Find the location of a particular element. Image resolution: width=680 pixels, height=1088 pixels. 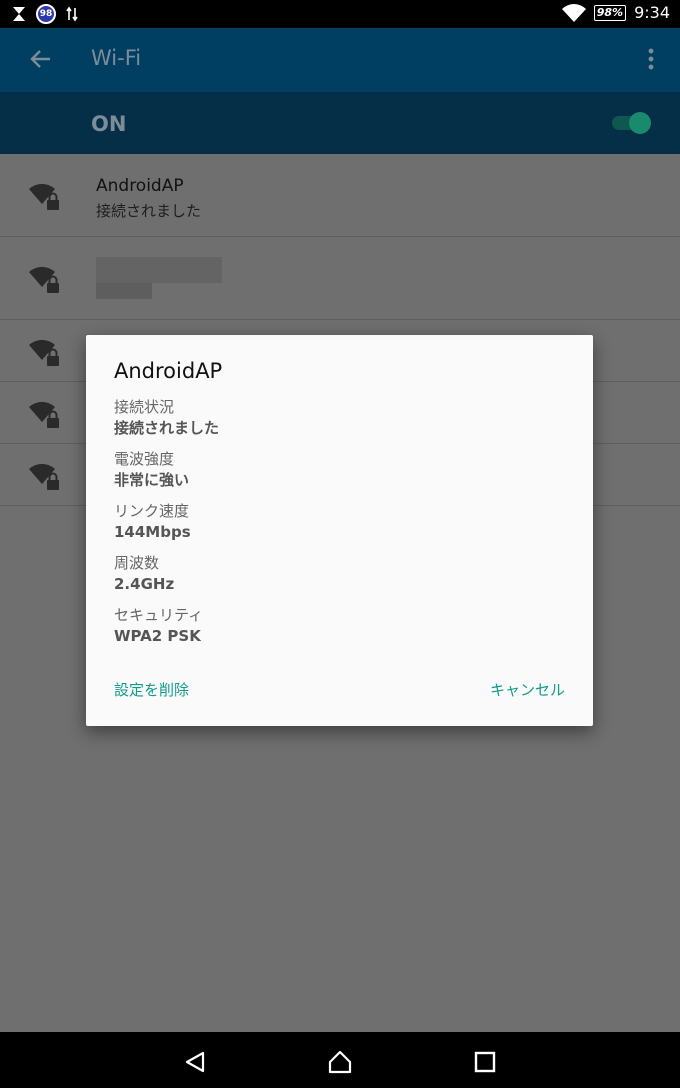

network-item: AndroidAP 接続されました is located at coordinates (340, 195).